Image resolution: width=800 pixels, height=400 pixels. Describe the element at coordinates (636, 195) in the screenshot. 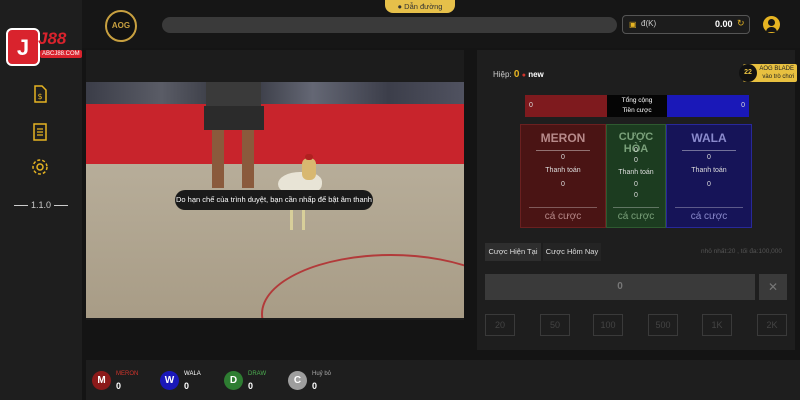

I see `draw-payout-value-2: 0` at that location.